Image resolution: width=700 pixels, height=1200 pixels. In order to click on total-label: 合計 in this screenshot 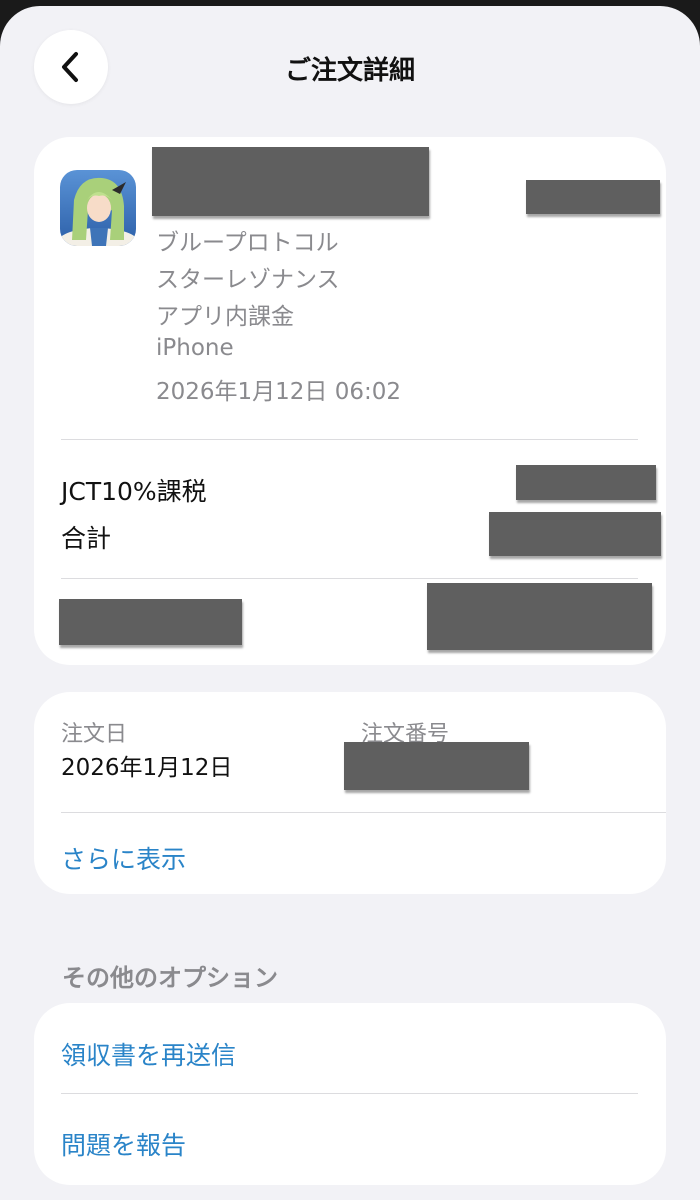, I will do `click(86, 538)`.